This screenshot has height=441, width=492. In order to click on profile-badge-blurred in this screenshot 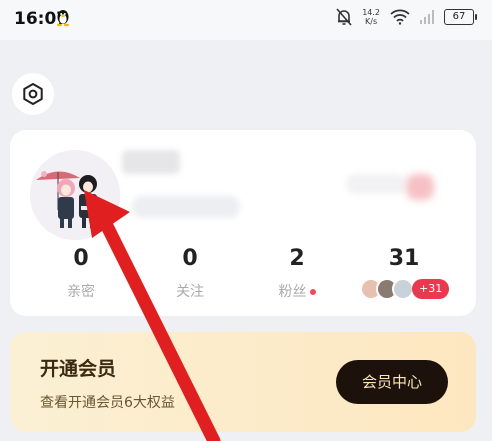, I will do `click(420, 187)`.